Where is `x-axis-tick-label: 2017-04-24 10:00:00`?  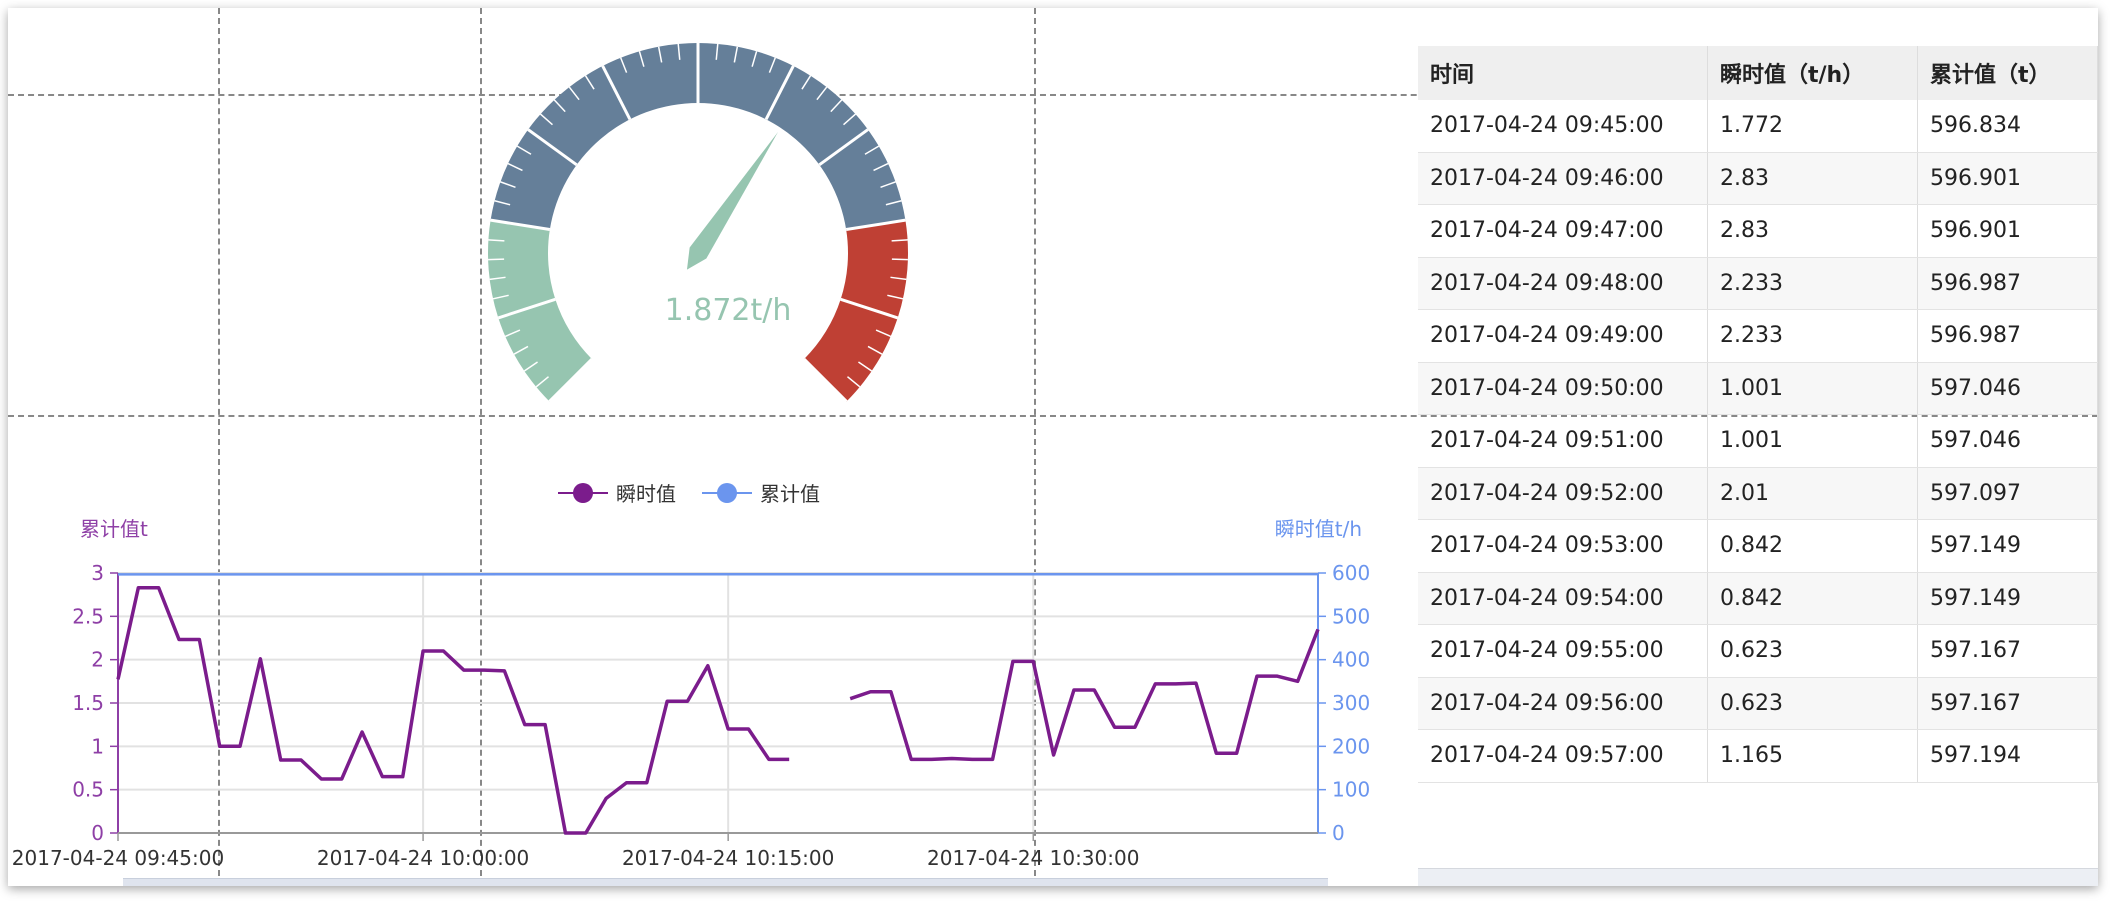
x-axis-tick-label: 2017-04-24 10:00:00 is located at coordinates (423, 858).